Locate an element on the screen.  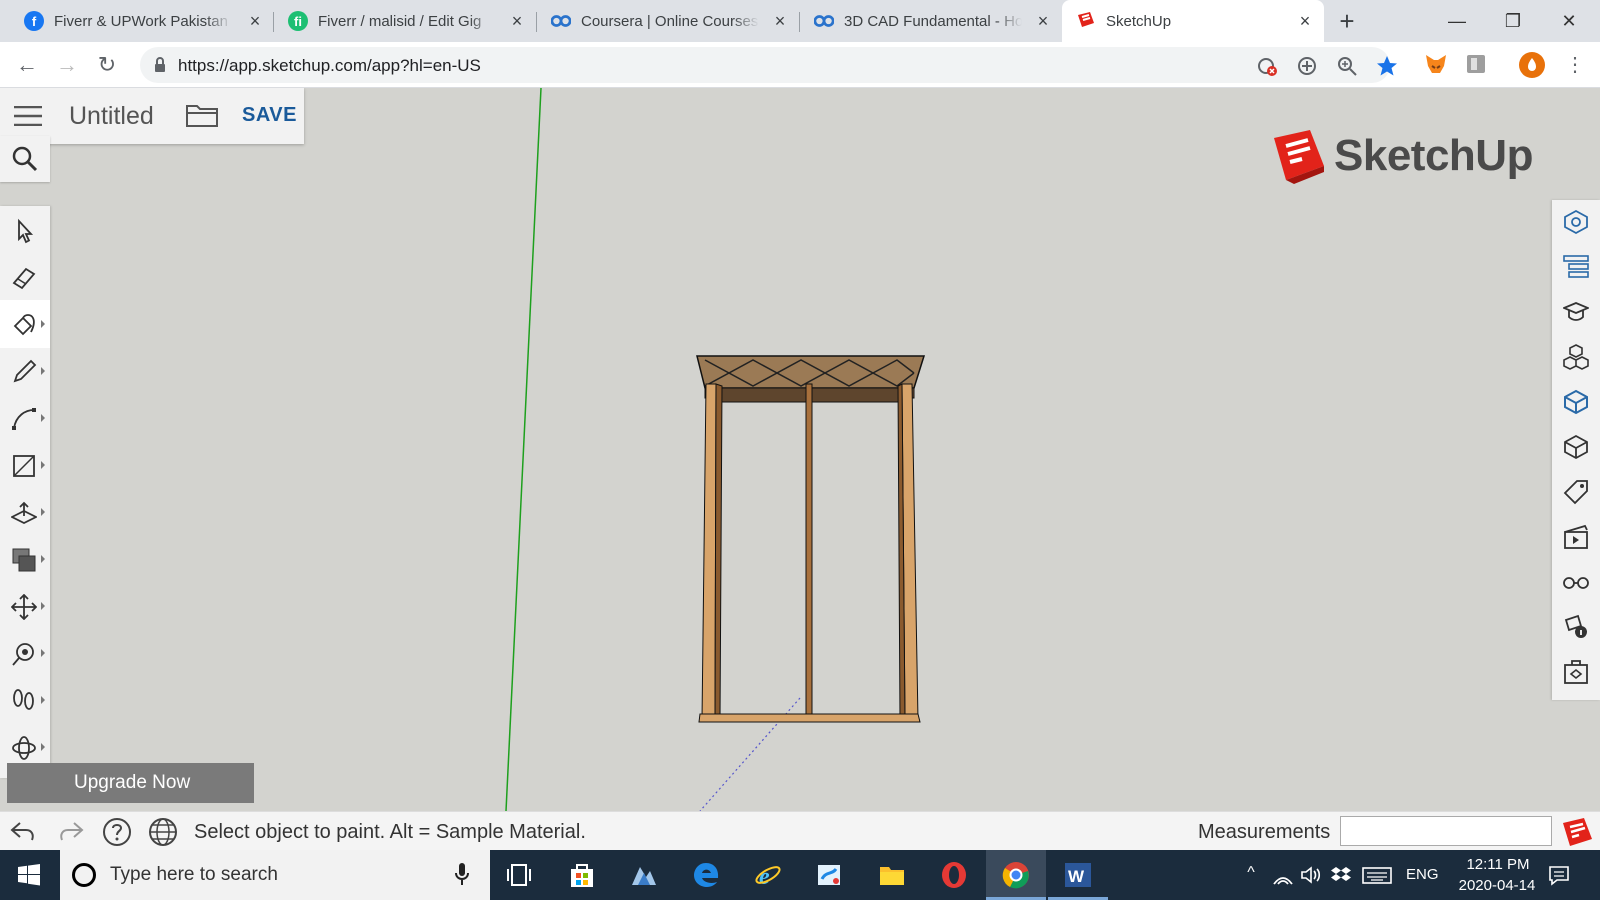
outliner-button is located at coordinates (1576, 267).